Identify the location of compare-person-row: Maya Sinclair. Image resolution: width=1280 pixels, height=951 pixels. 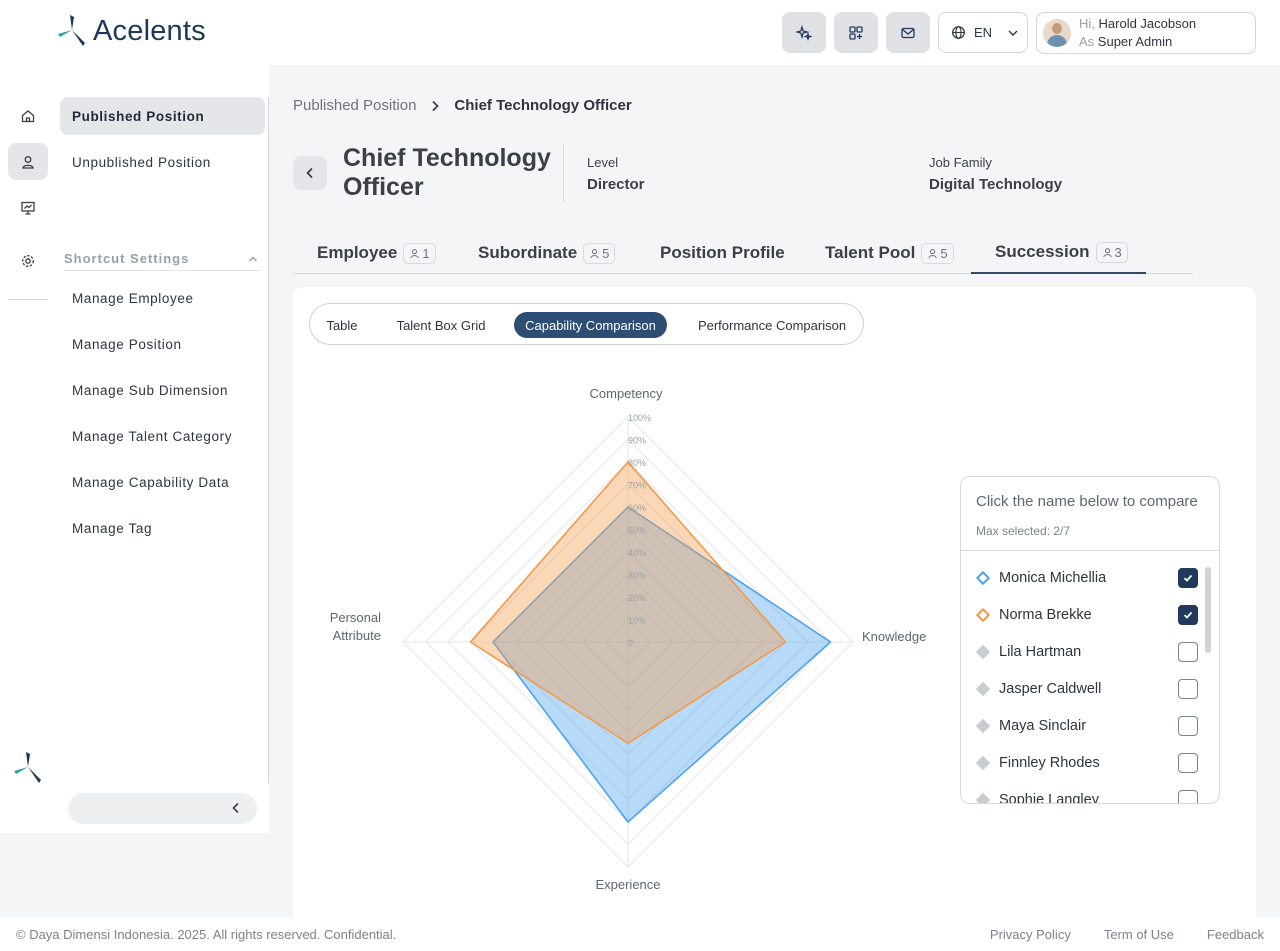
(1086, 726).